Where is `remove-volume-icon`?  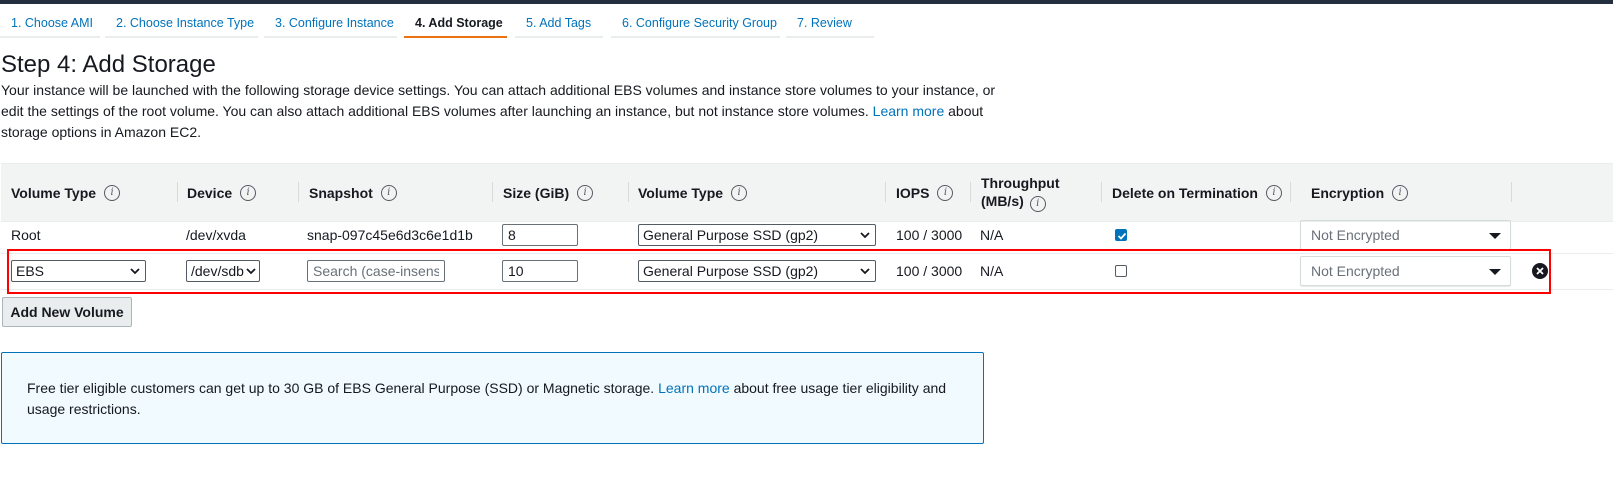
remove-volume-icon is located at coordinates (1540, 271).